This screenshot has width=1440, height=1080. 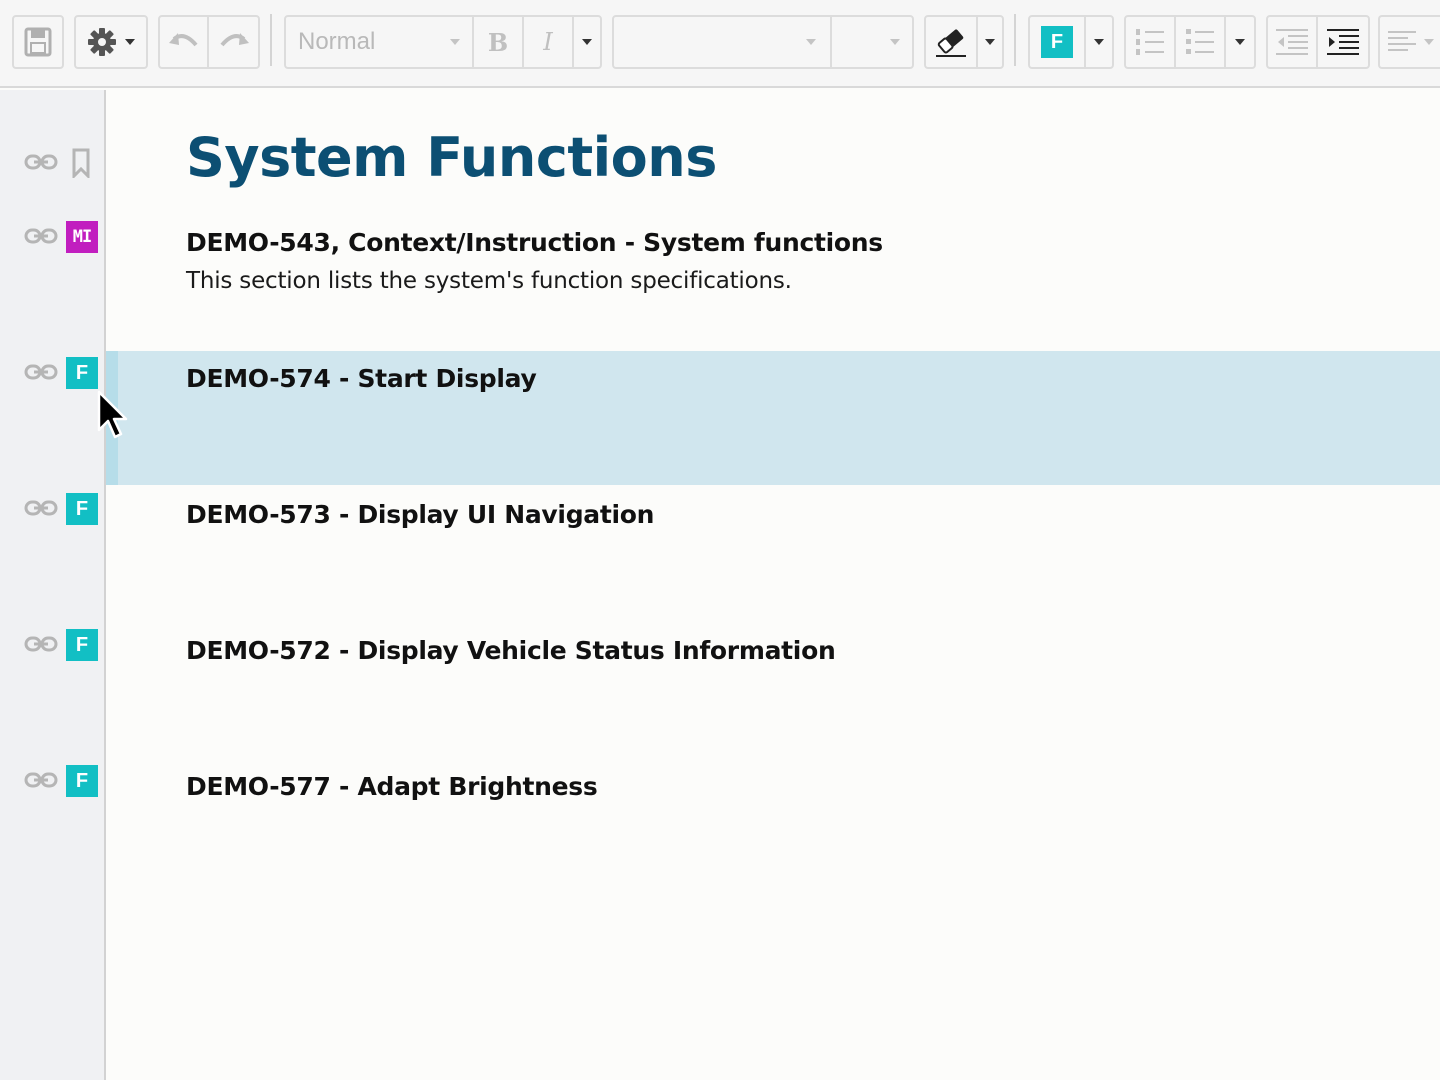 I want to click on insert-function-item-button: F, so click(x=1058, y=42).